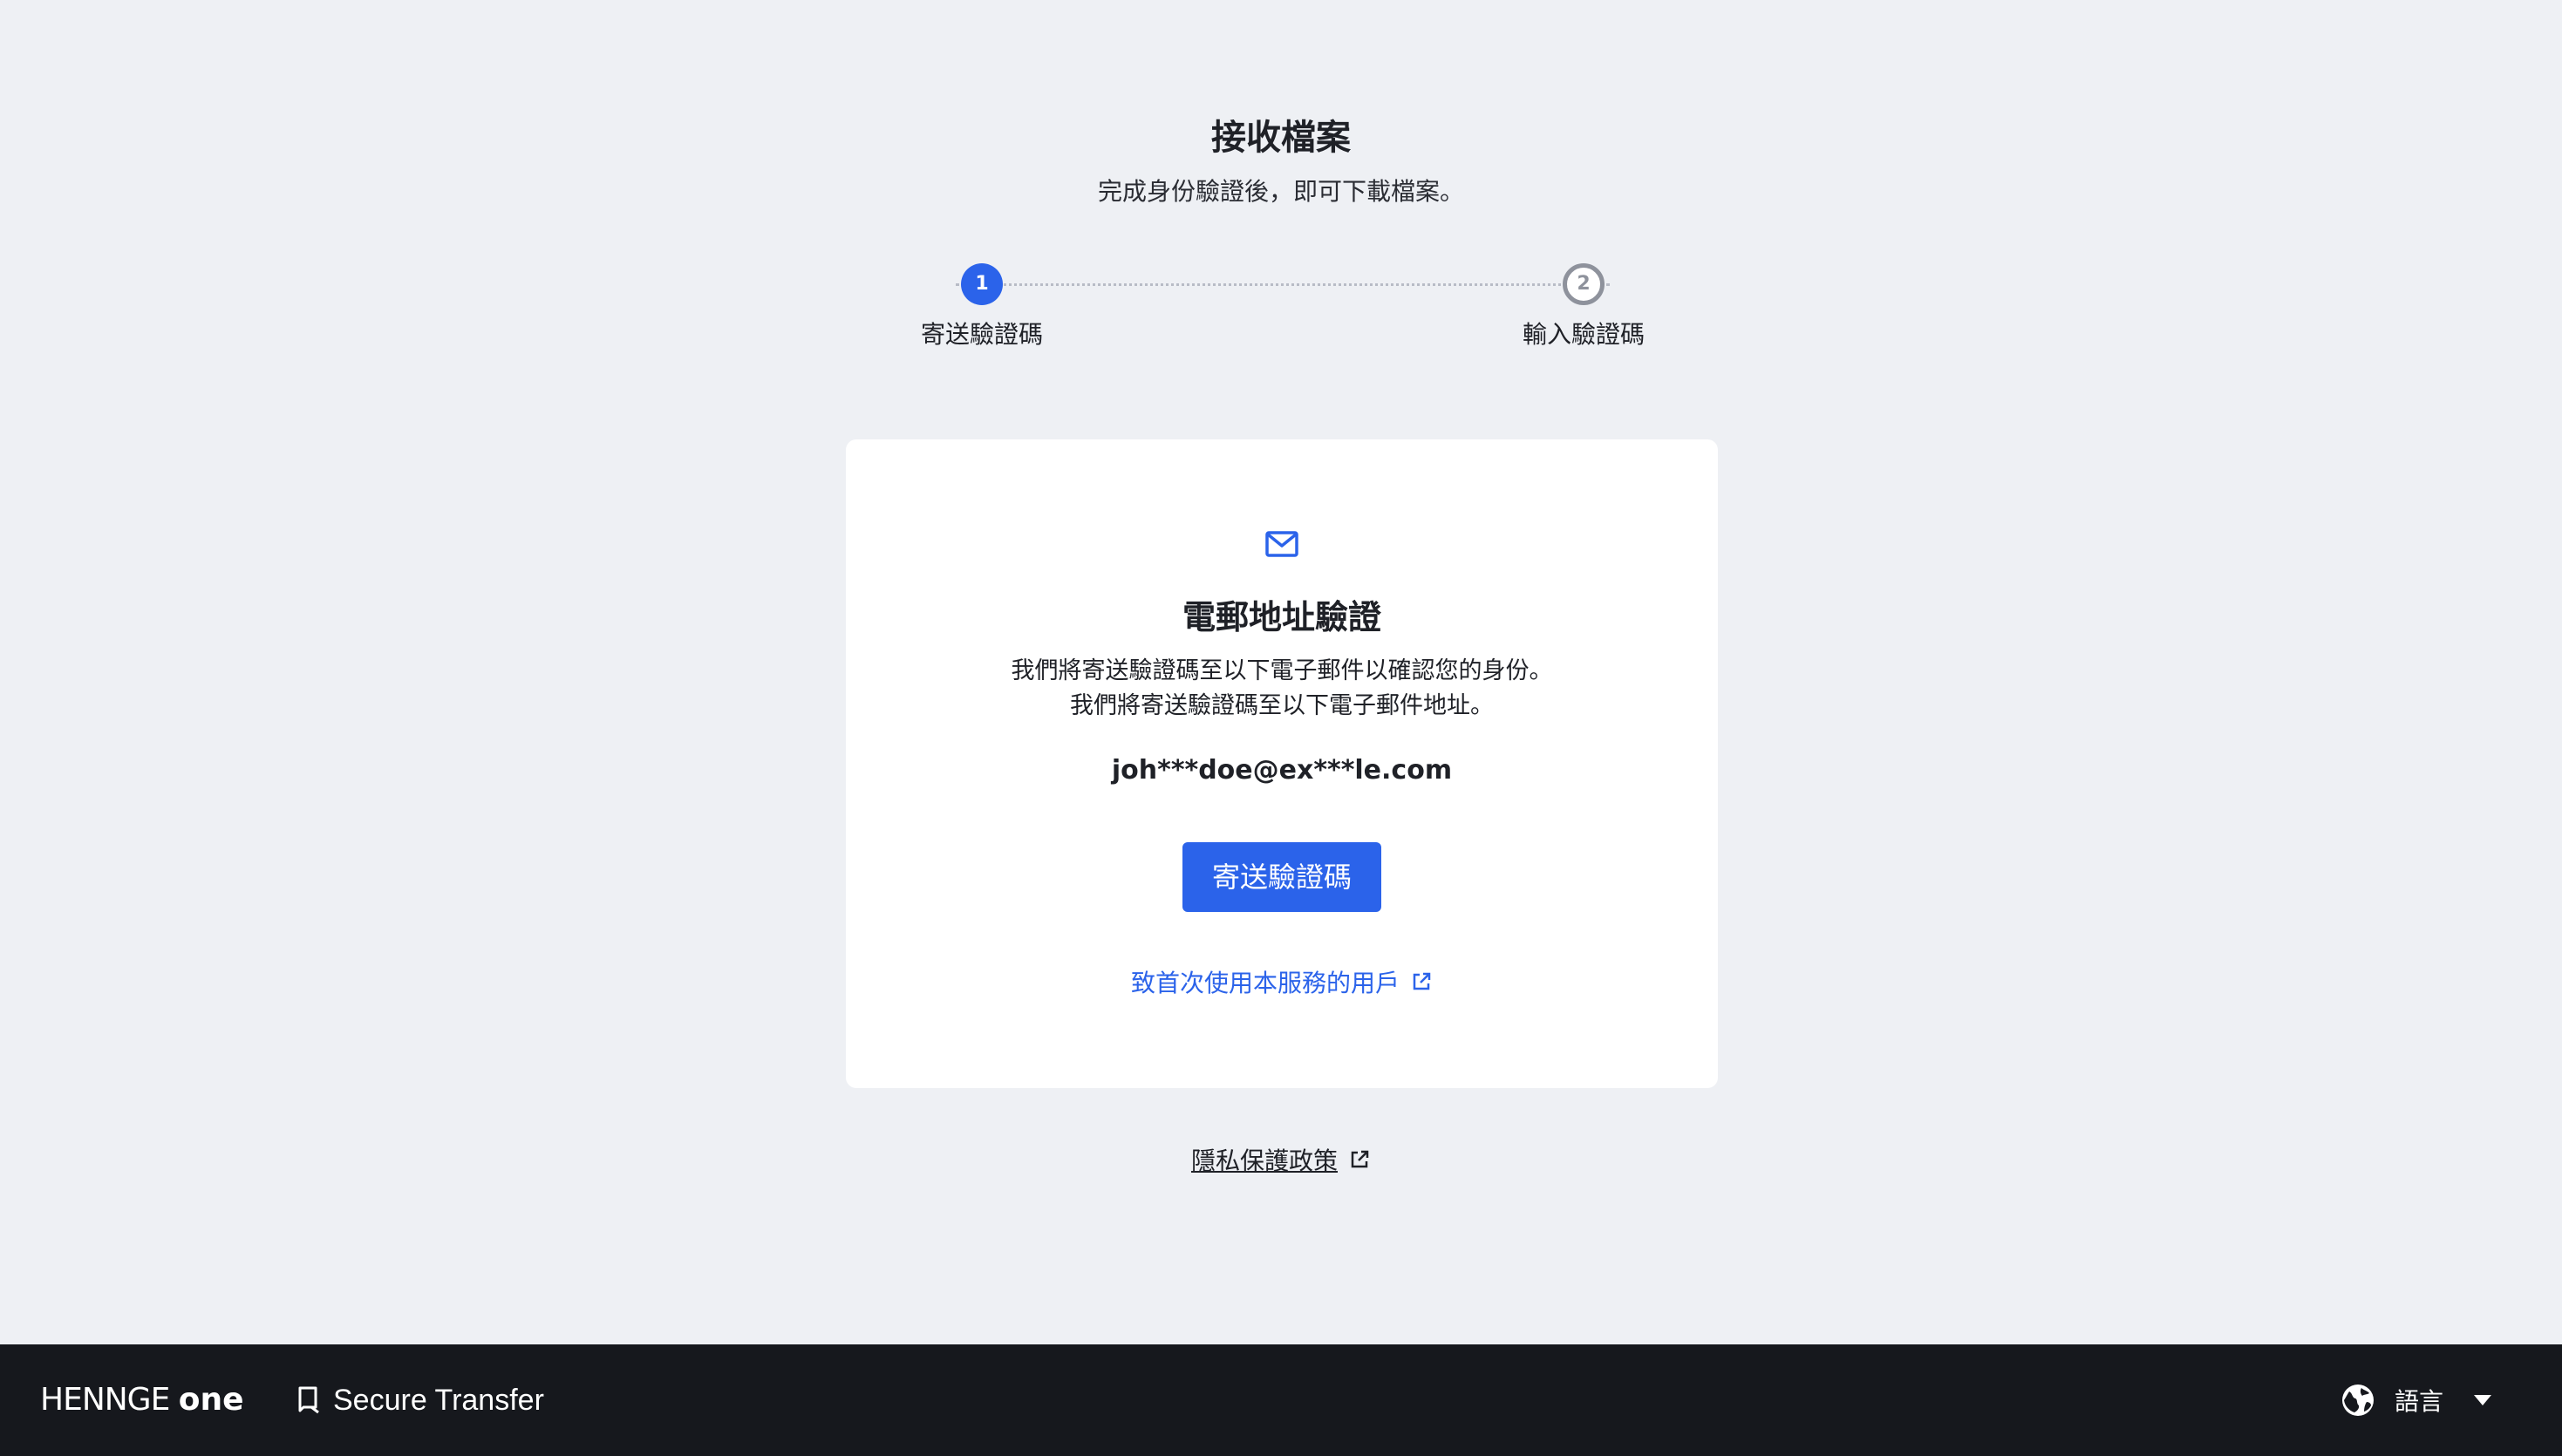 This screenshot has height=1456, width=2562. I want to click on step-2-label: 輸入驗證碼, so click(1583, 334).